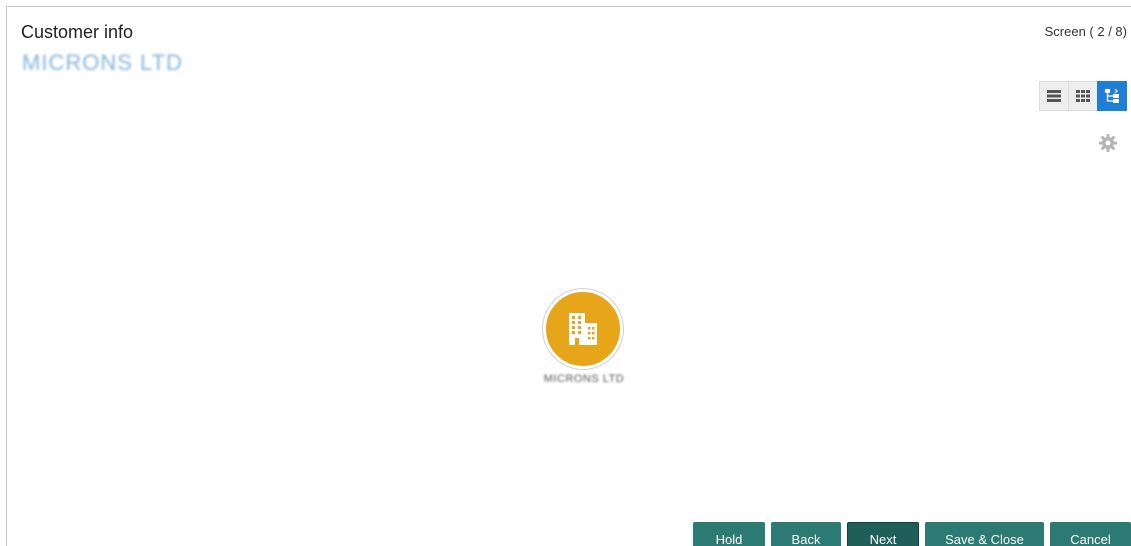 This screenshot has width=1131, height=546. I want to click on view-toggle, so click(1083, 96).